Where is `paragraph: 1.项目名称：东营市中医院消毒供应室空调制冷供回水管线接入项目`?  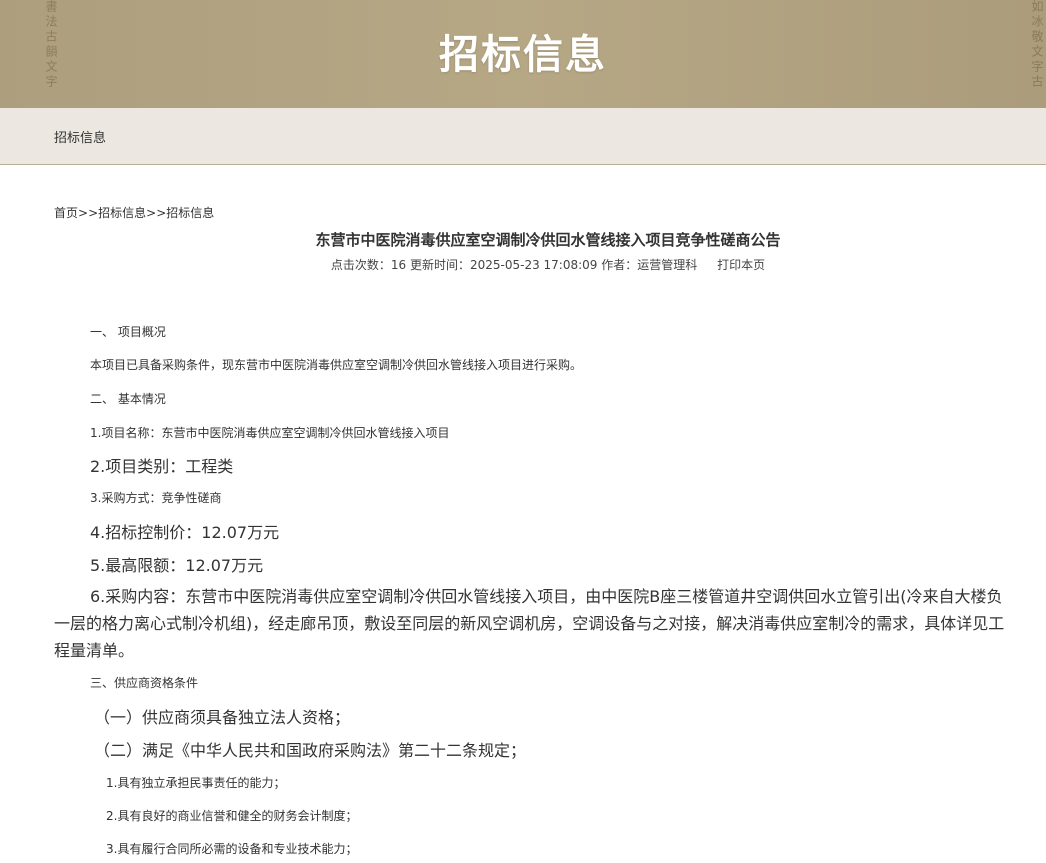 paragraph: 1.项目名称：东营市中医院消毒供应室空调制冷供回水管线接入项目 is located at coordinates (270, 433).